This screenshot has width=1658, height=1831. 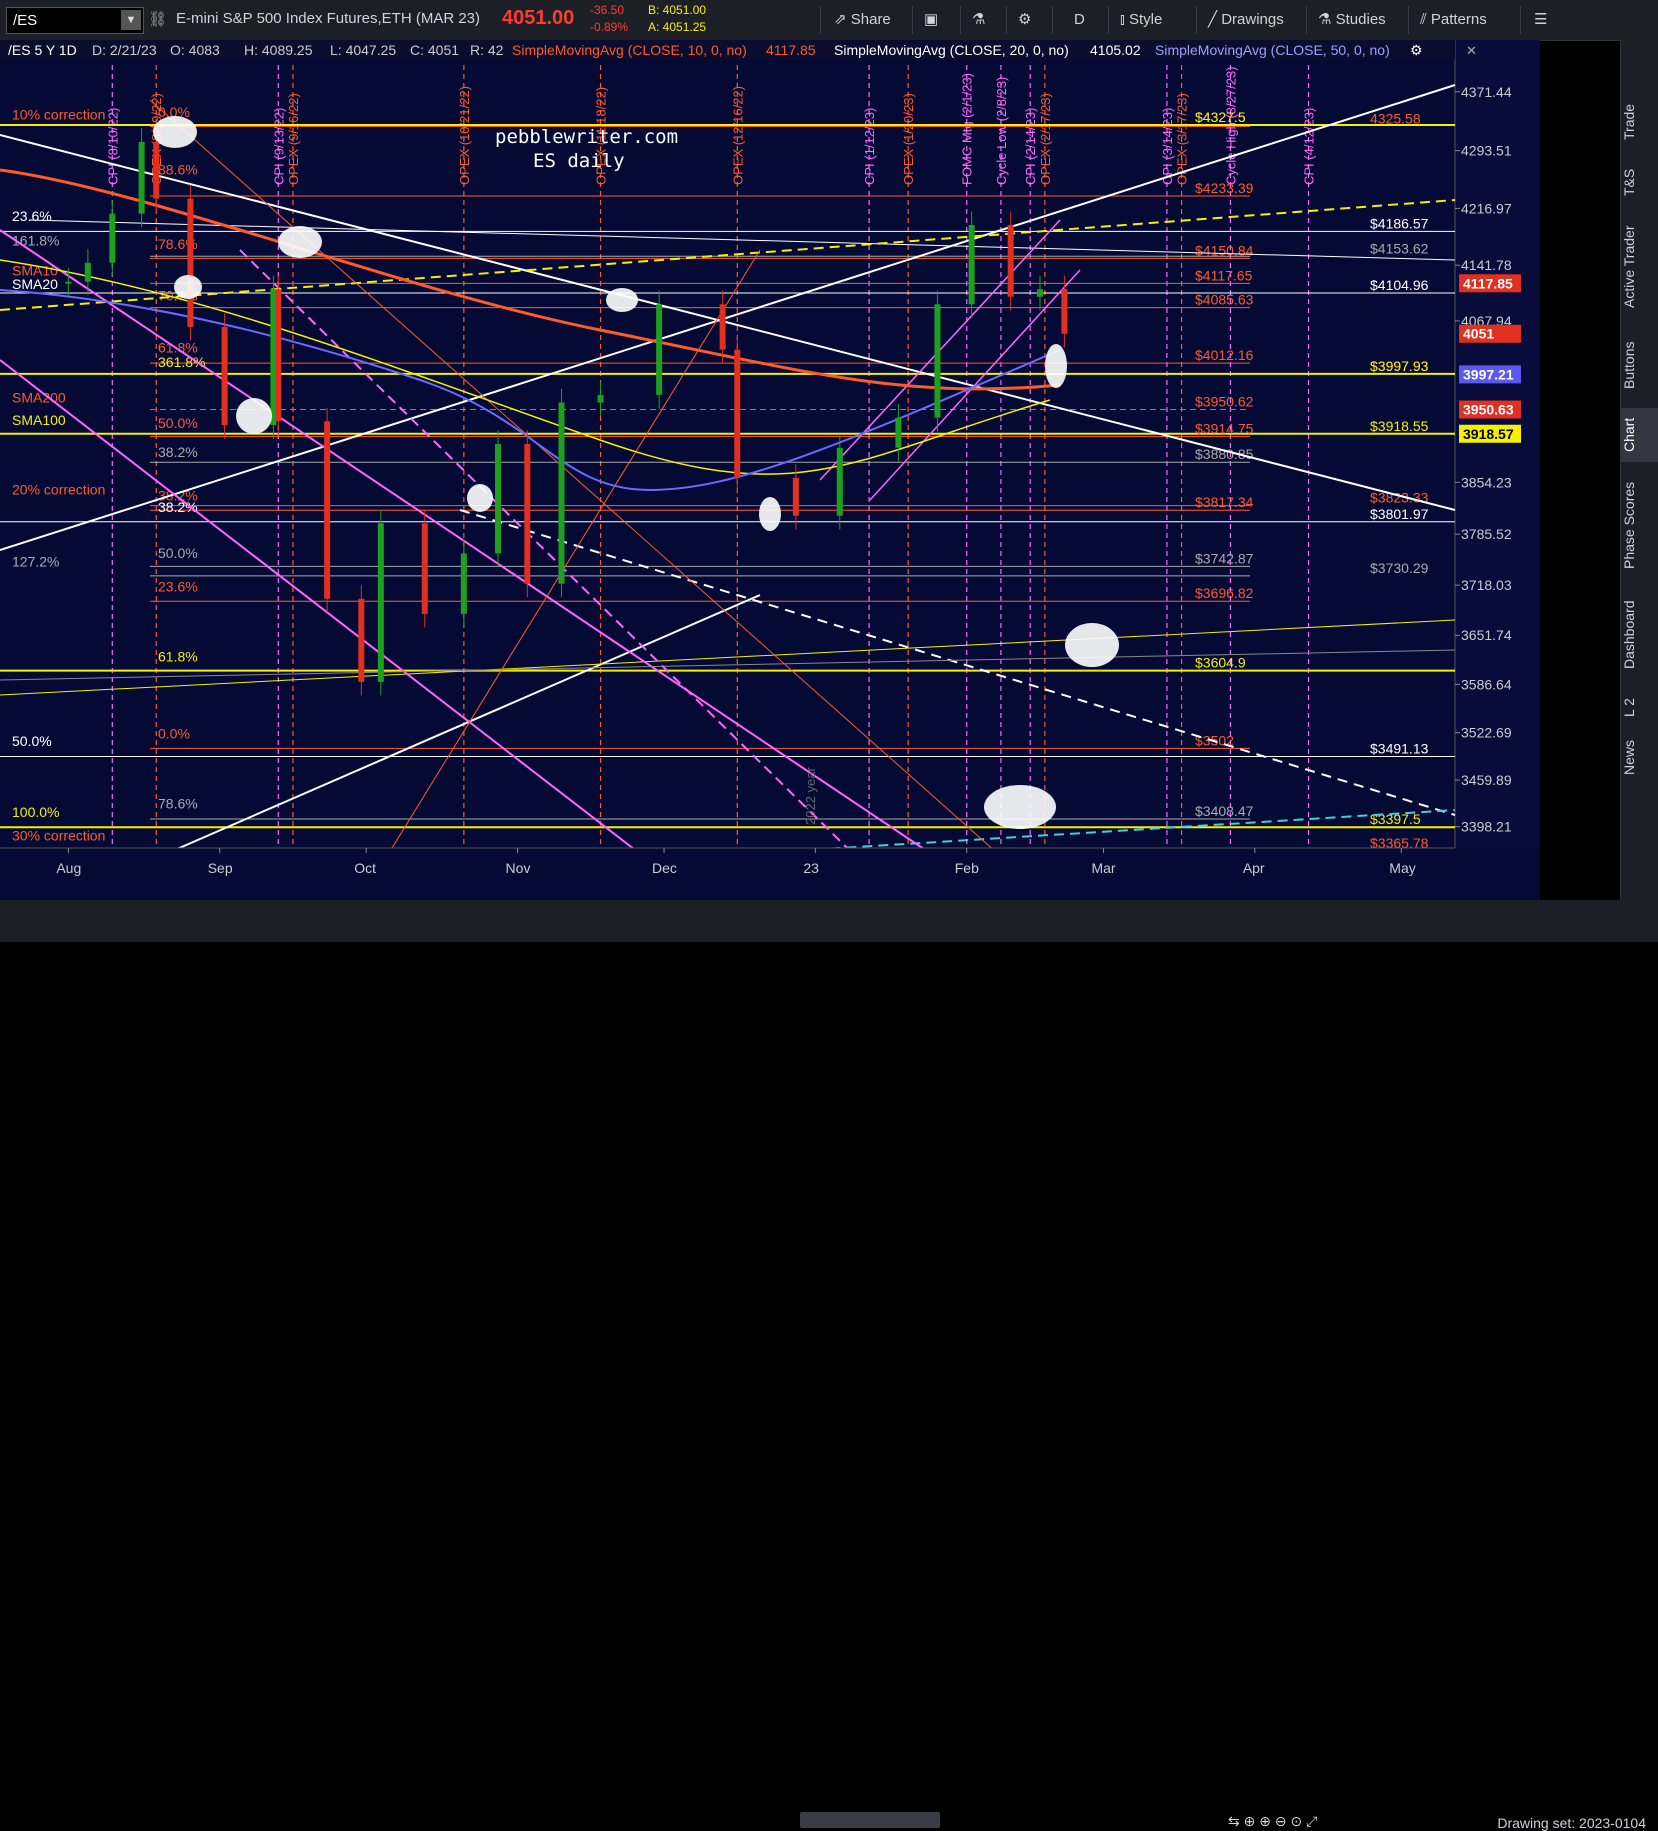 What do you see at coordinates (75, 20) in the screenshot?
I see `symbol-selector: /ES ▼` at bounding box center [75, 20].